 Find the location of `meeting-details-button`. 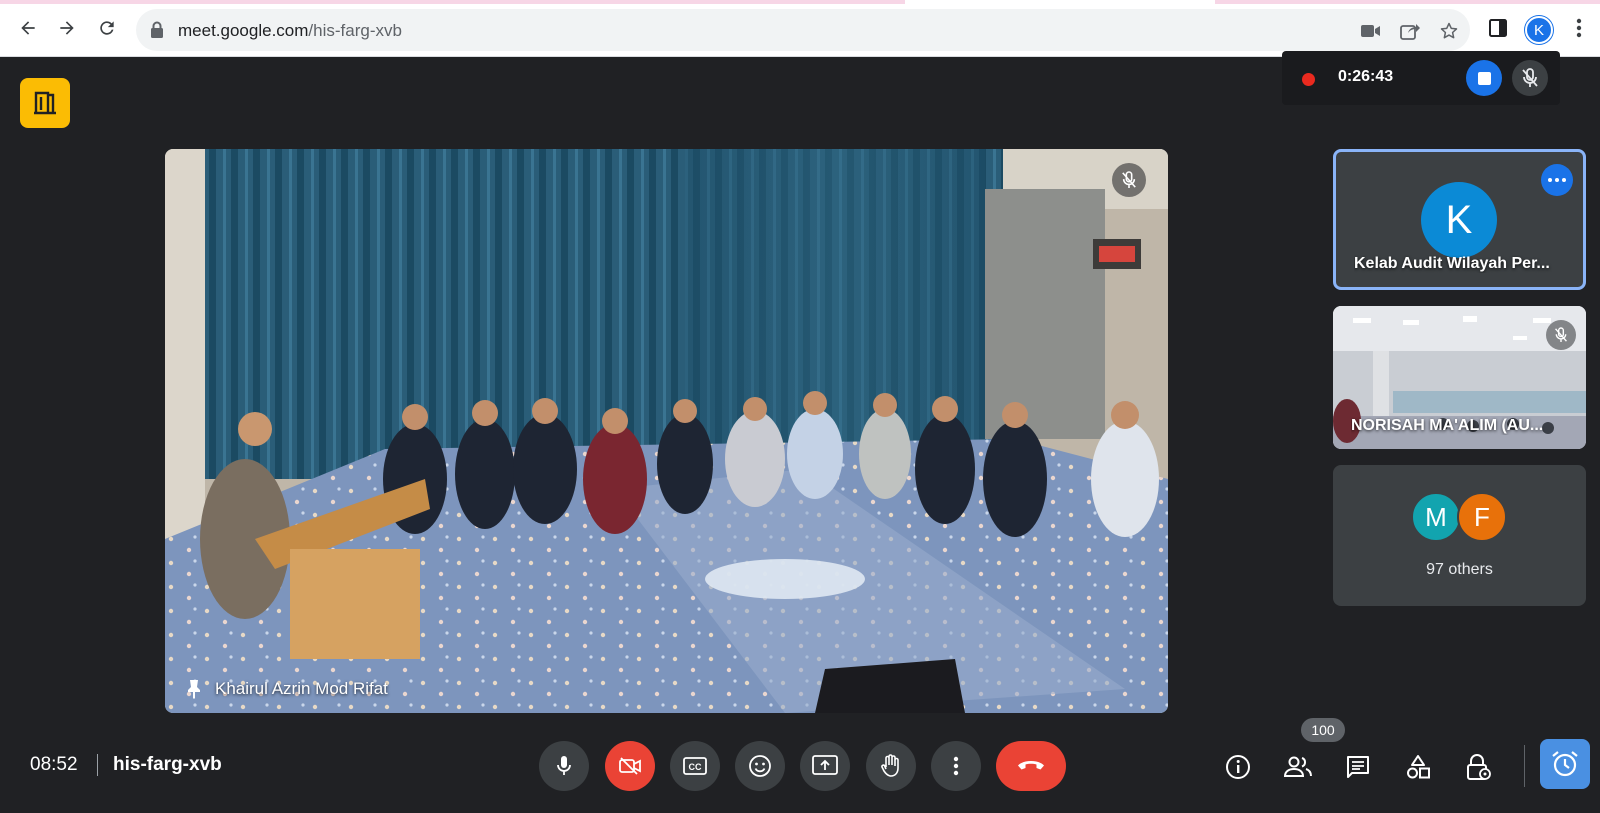

meeting-details-button is located at coordinates (1238, 767).